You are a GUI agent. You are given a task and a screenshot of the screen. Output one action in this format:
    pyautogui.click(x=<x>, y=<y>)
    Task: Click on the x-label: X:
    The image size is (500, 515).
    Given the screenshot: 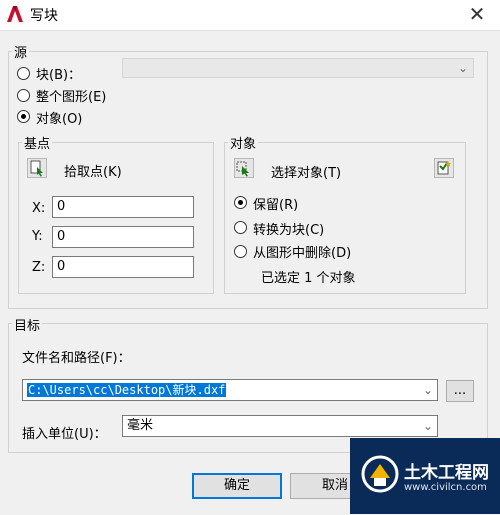 What is the action you would take?
    pyautogui.click(x=39, y=208)
    